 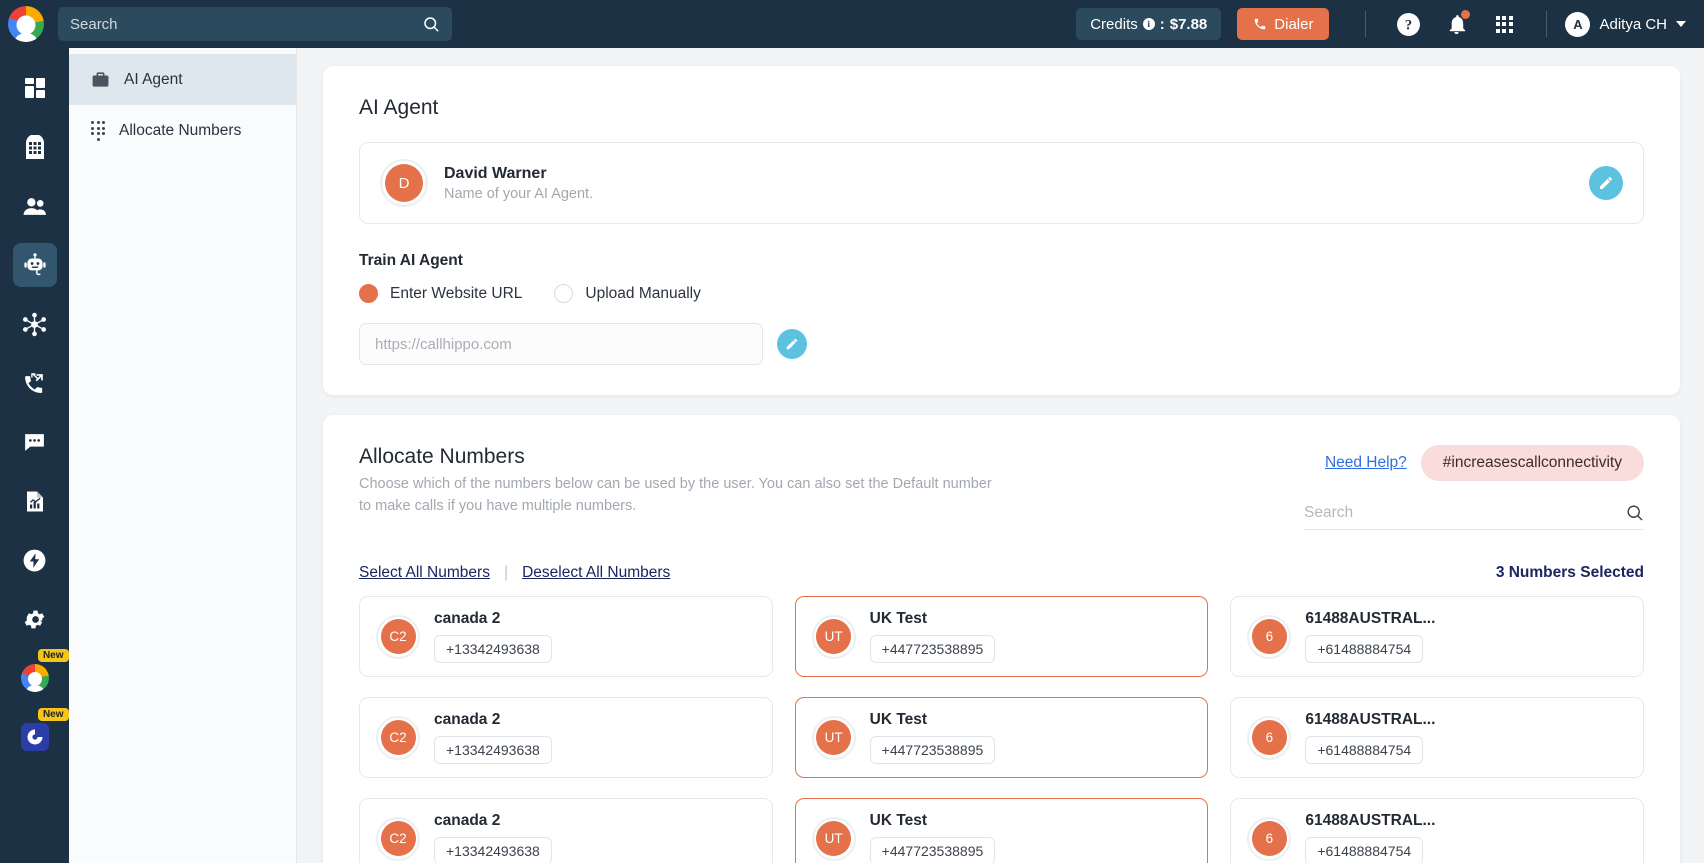 What do you see at coordinates (561, 344) in the screenshot?
I see `website-url-input` at bounding box center [561, 344].